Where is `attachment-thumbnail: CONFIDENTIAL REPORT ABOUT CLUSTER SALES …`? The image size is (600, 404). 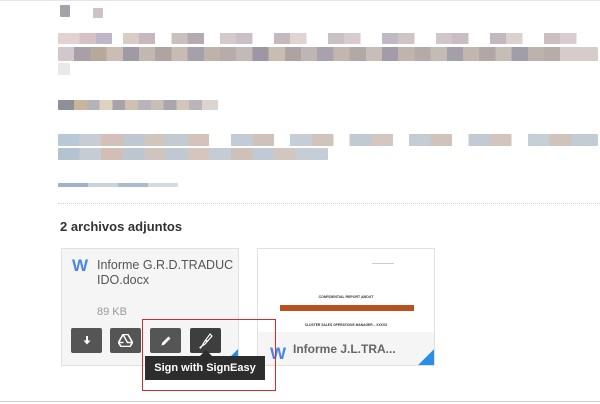
attachment-thumbnail: CONFIDENTIAL REPORT ABOUT CLUSTER SALES … is located at coordinates (346, 290).